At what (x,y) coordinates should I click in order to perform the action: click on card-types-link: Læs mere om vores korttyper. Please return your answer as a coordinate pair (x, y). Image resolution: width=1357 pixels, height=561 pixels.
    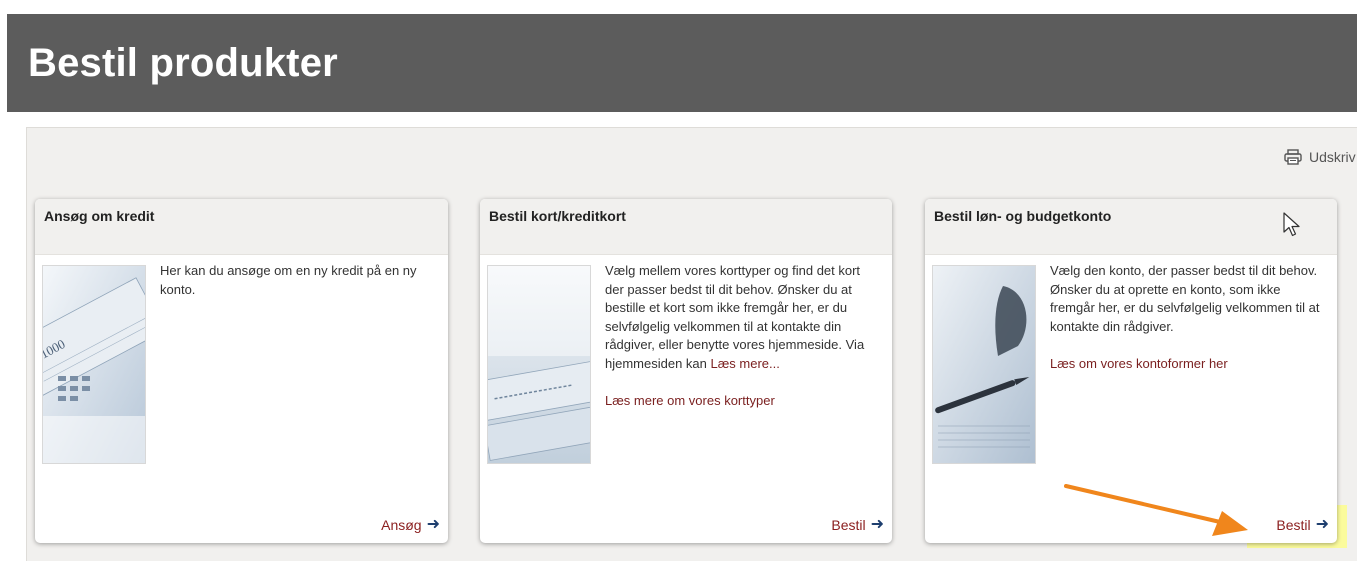
    Looking at the image, I should click on (690, 401).